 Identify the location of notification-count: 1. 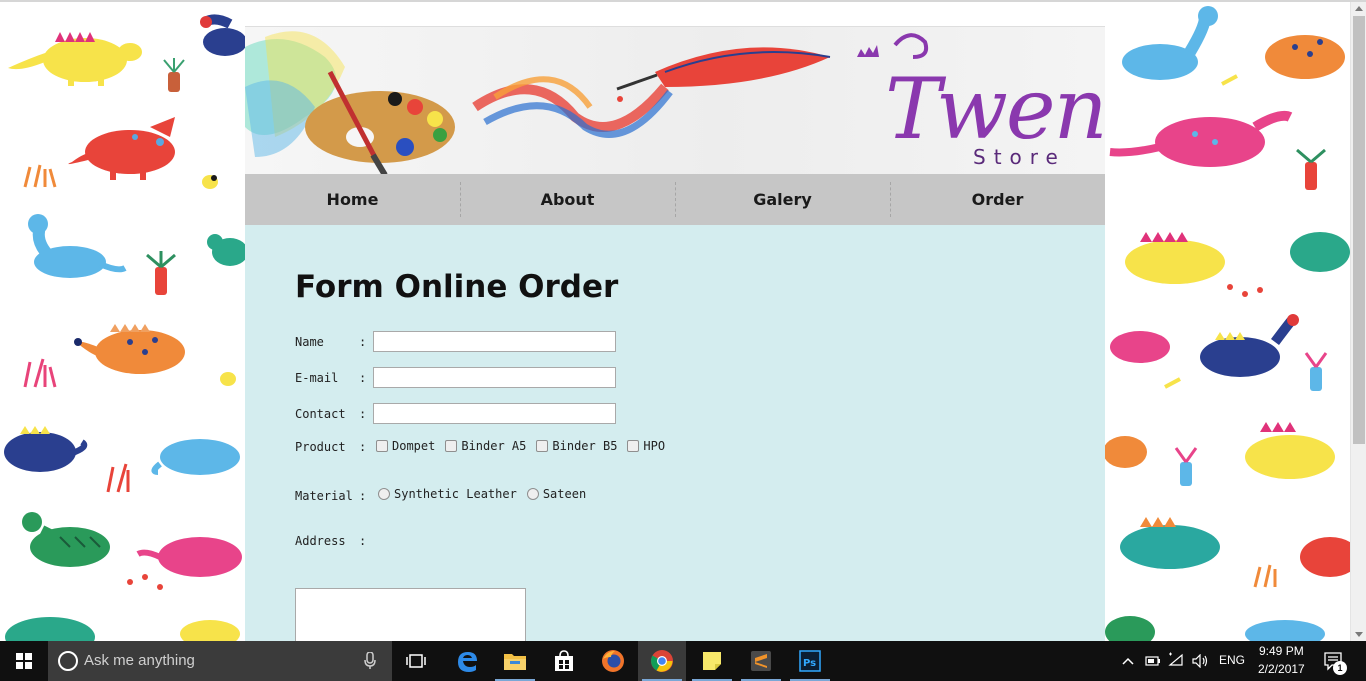
(1340, 668).